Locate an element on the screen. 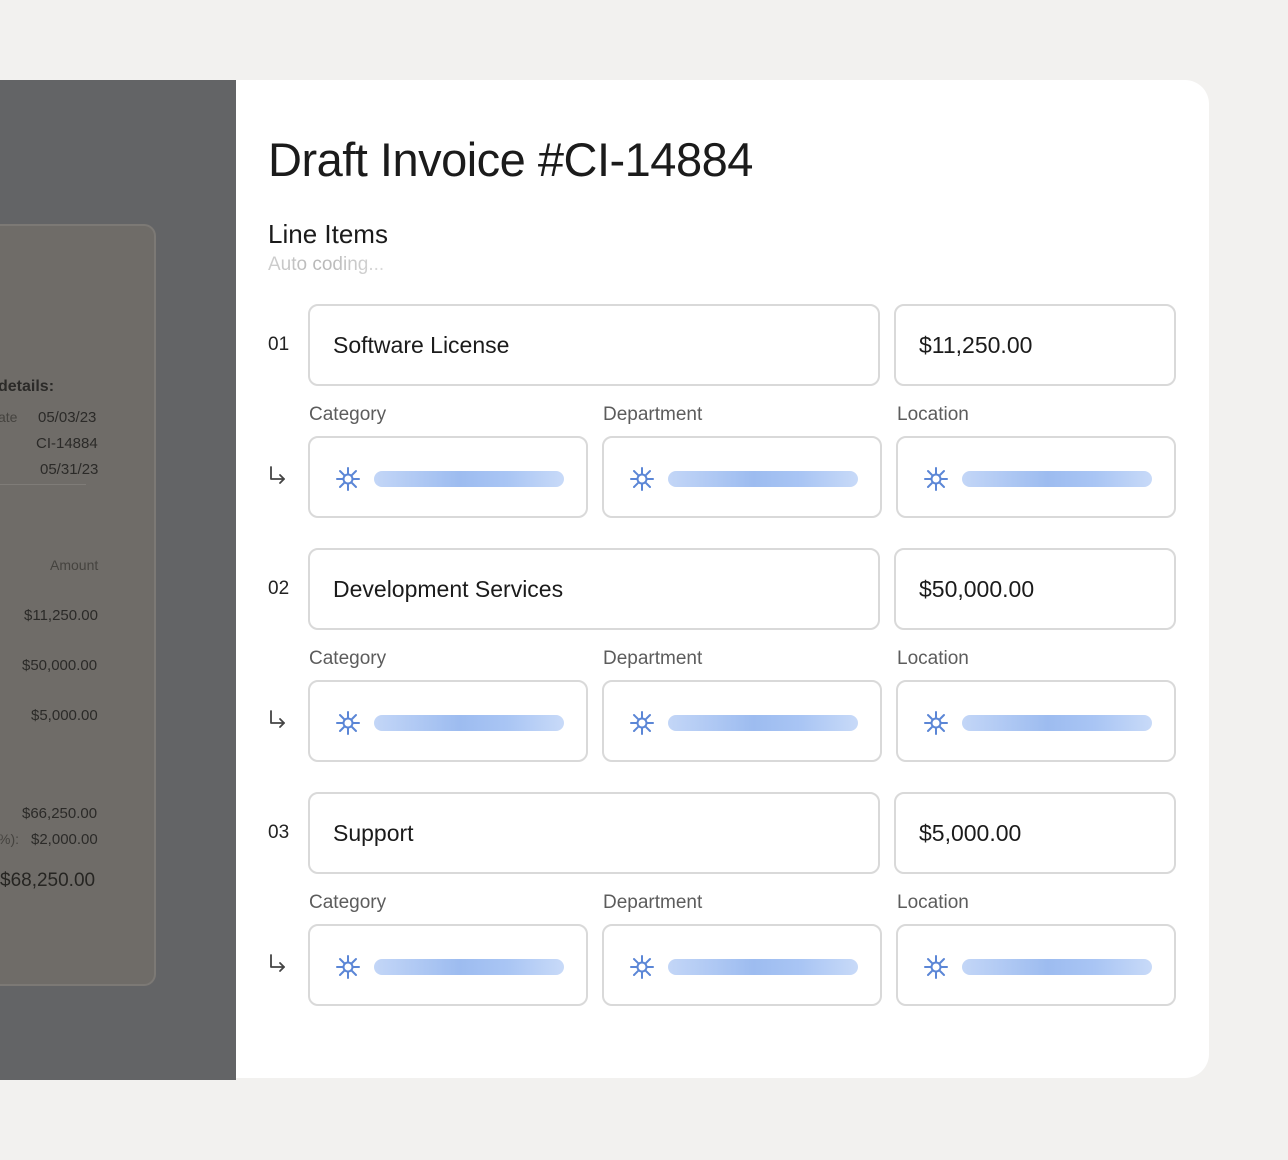 The width and height of the screenshot is (1288, 1160). amount-value: $11,250.00 is located at coordinates (976, 345).